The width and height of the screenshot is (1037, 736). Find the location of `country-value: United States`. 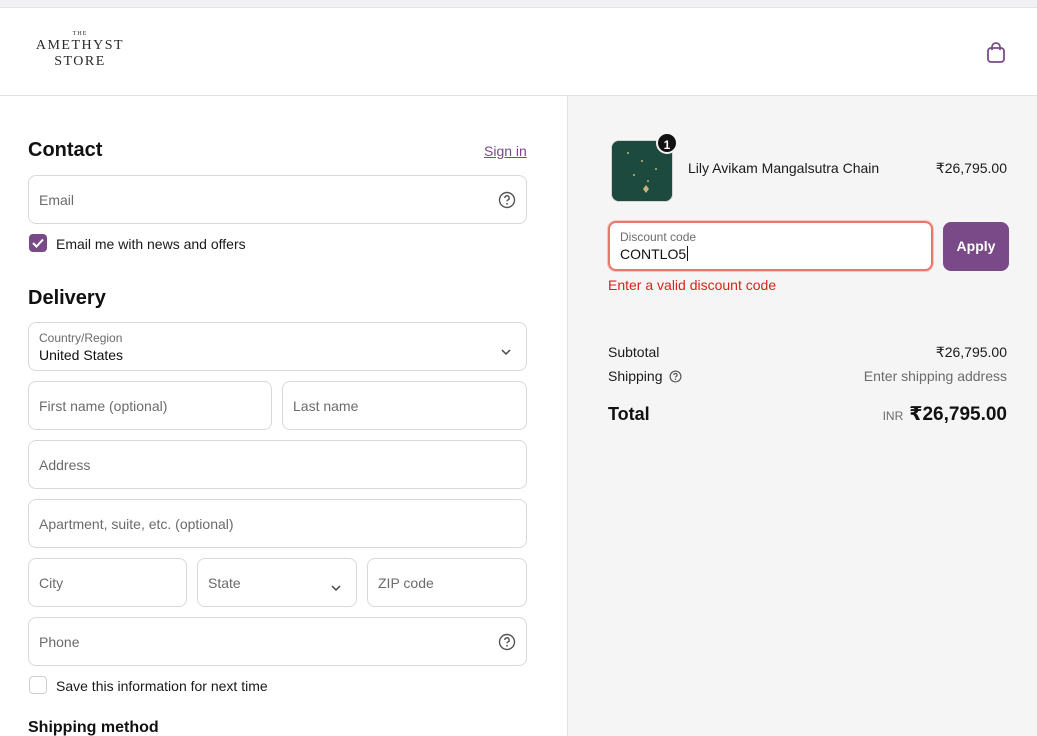

country-value: United States is located at coordinates (81, 355).